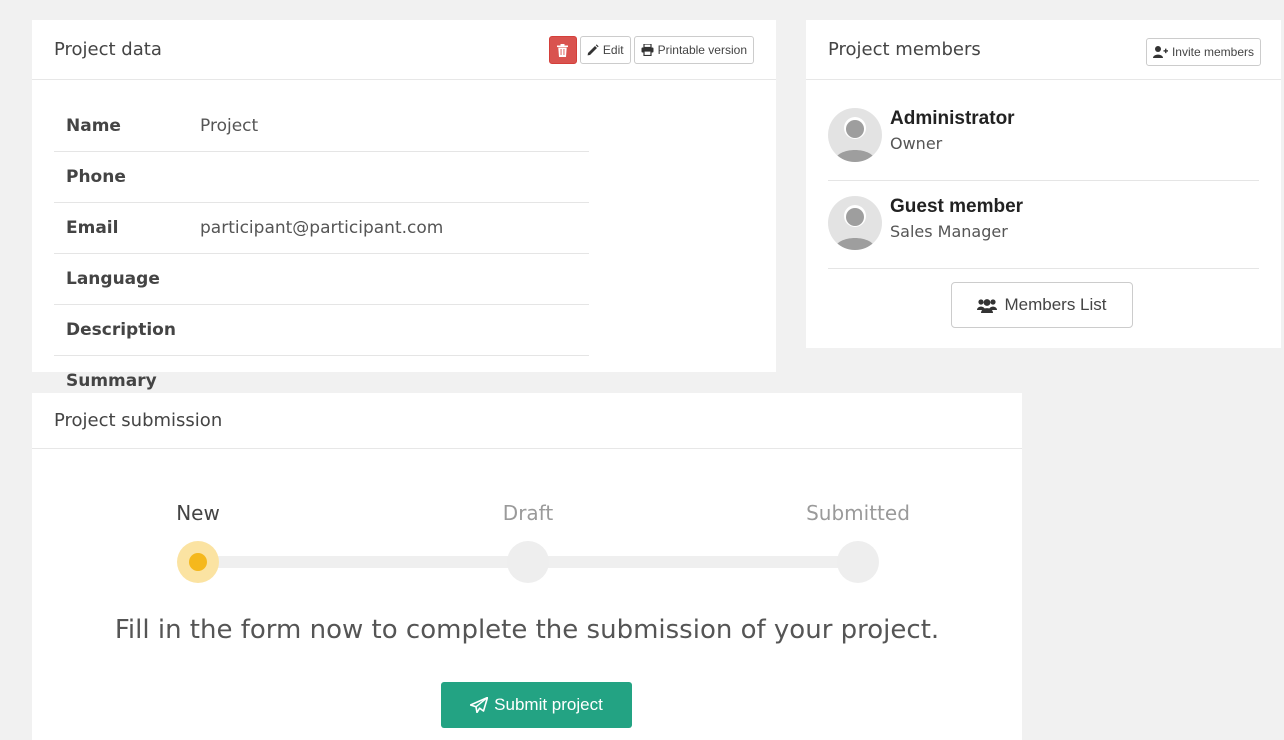 This screenshot has height=740, width=1284. Describe the element at coordinates (1160, 52) in the screenshot. I see `user-plus-icon` at that location.